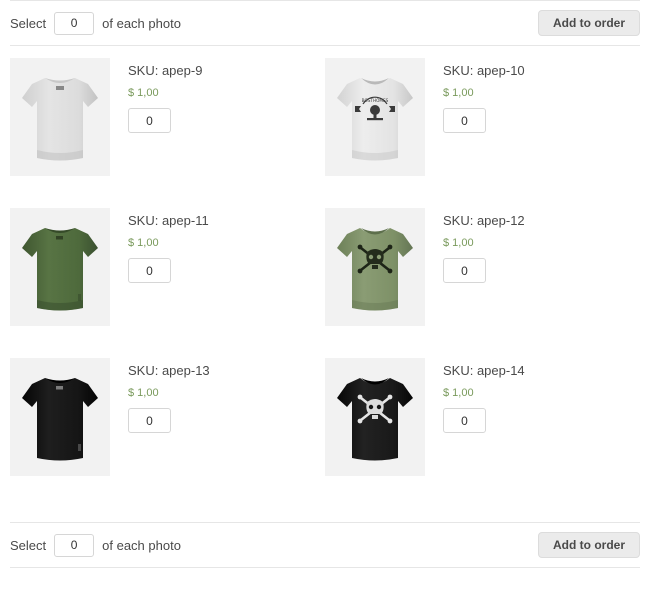 This screenshot has width=650, height=592. Describe the element at coordinates (169, 370) in the screenshot. I see `product-sku: SKU: apep-13` at that location.